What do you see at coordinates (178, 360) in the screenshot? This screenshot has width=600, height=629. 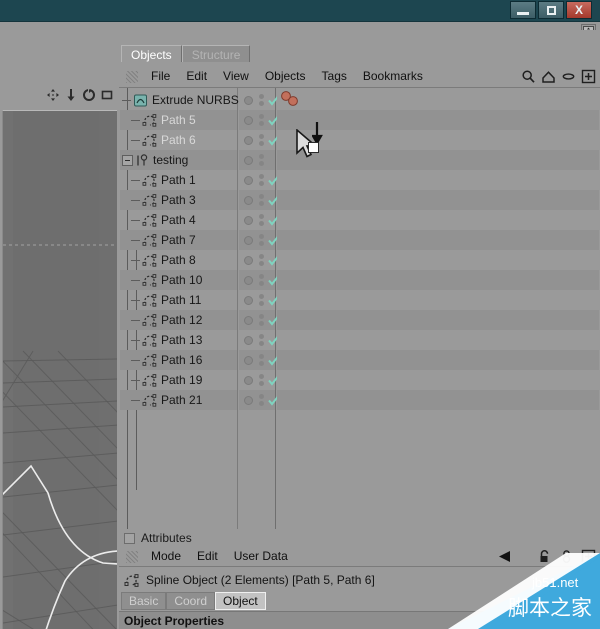 I see `tree-item-path-16: Path 16` at bounding box center [178, 360].